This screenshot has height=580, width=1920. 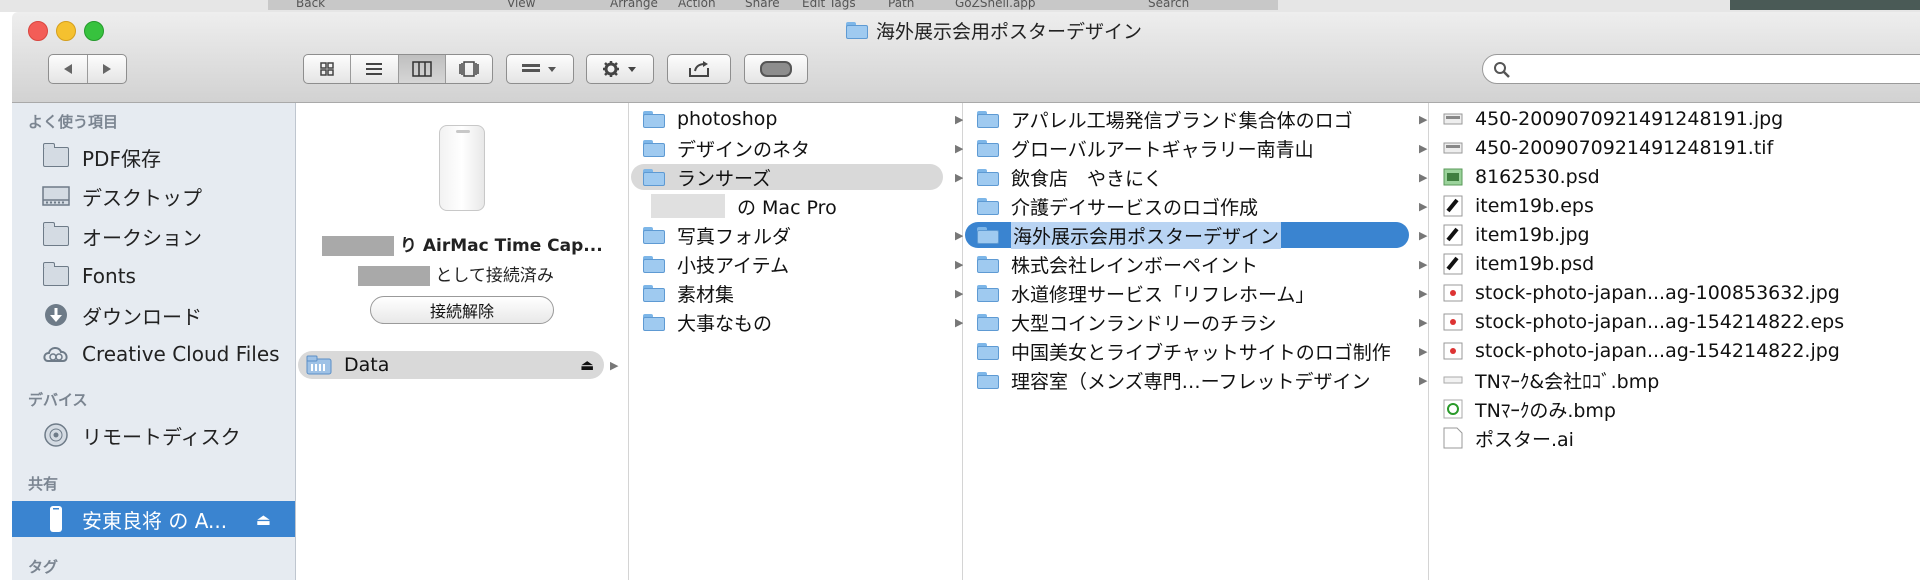 I want to click on minimize-window-button, so click(x=66, y=31).